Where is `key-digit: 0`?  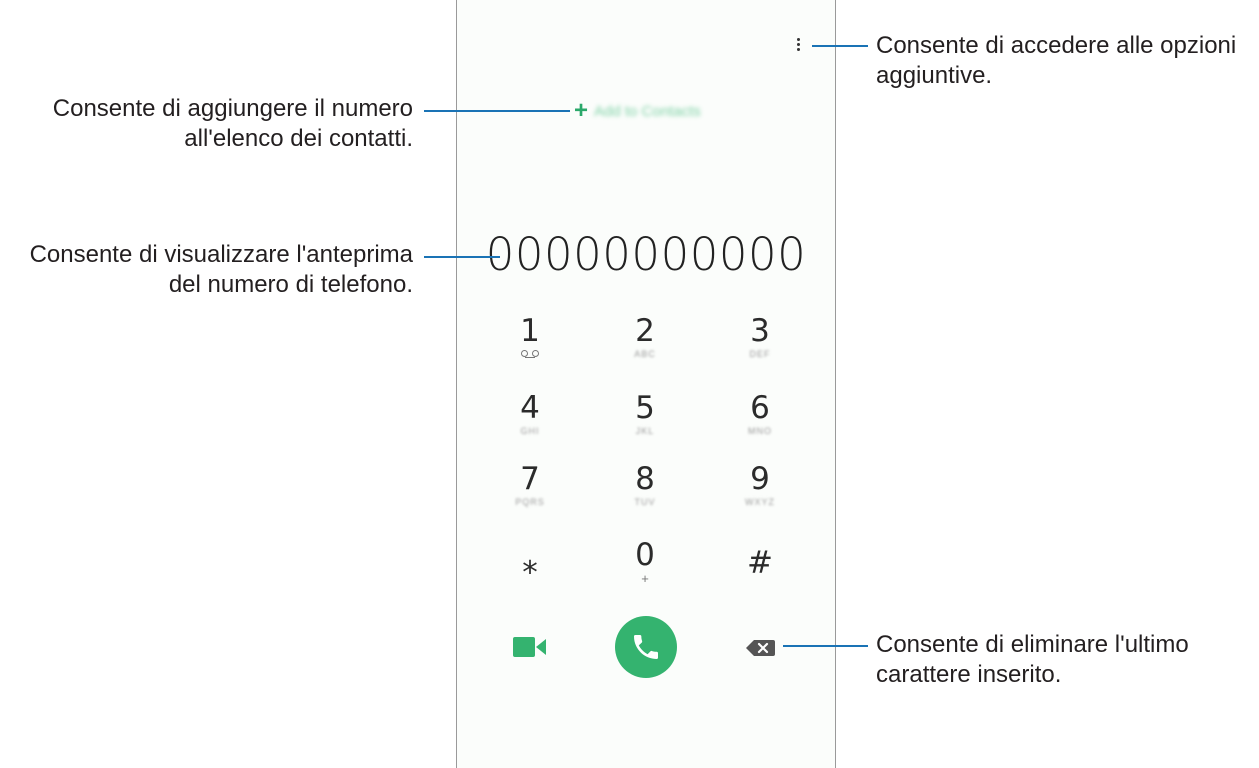
key-digit: 0 is located at coordinates (645, 555).